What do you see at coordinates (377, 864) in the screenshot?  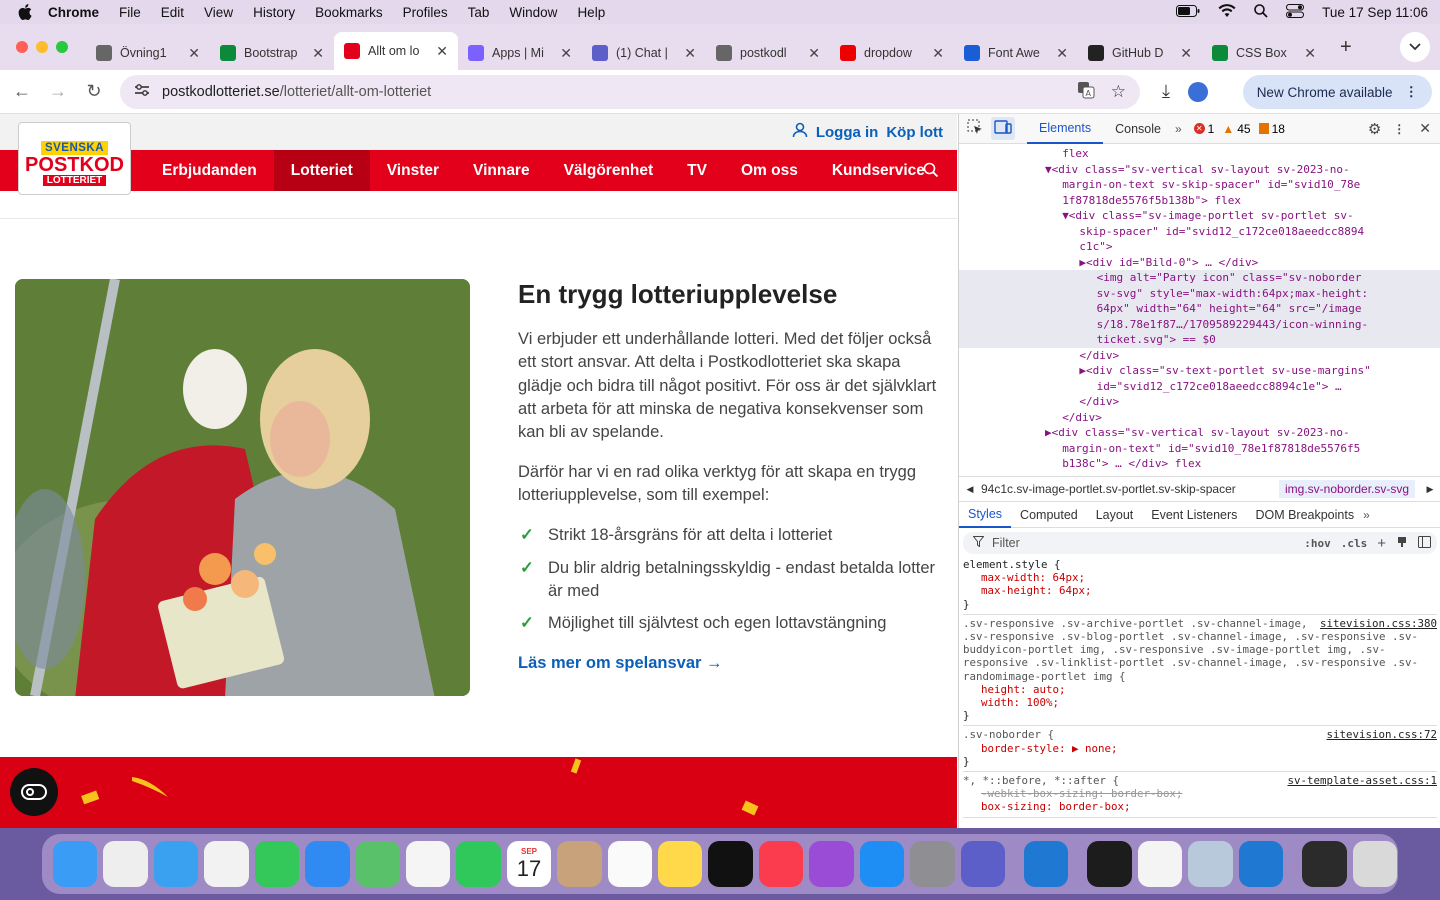 I see `dock-maps-icon` at bounding box center [377, 864].